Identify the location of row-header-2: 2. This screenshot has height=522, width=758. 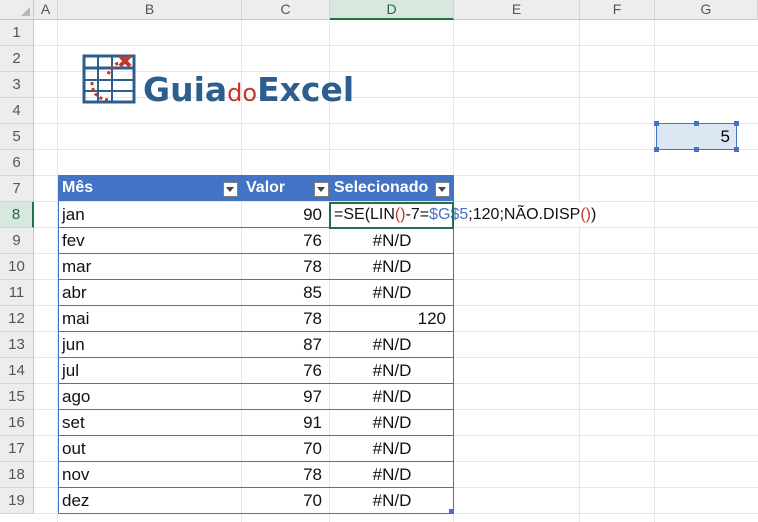
(17, 59).